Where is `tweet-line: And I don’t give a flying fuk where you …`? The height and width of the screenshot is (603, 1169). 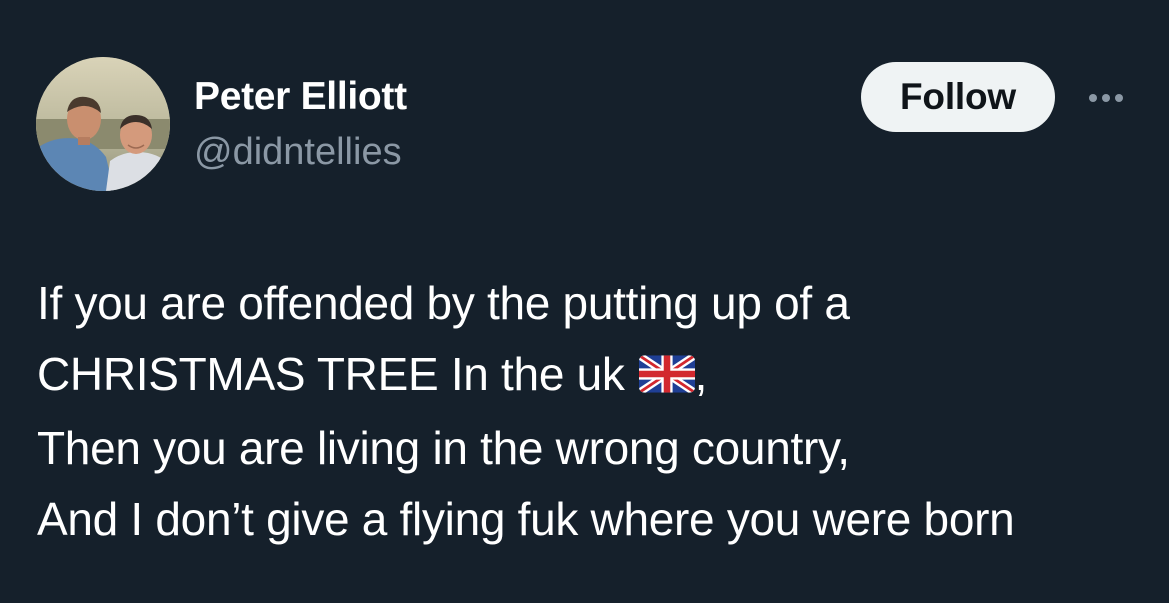
tweet-line: And I don’t give a flying fuk where you … is located at coordinates (526, 518).